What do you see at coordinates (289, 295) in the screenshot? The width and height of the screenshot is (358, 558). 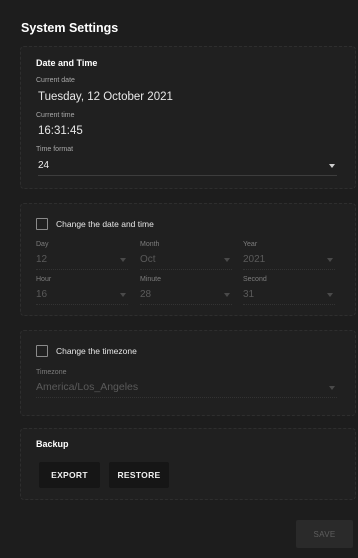 I see `second-select: 31` at bounding box center [289, 295].